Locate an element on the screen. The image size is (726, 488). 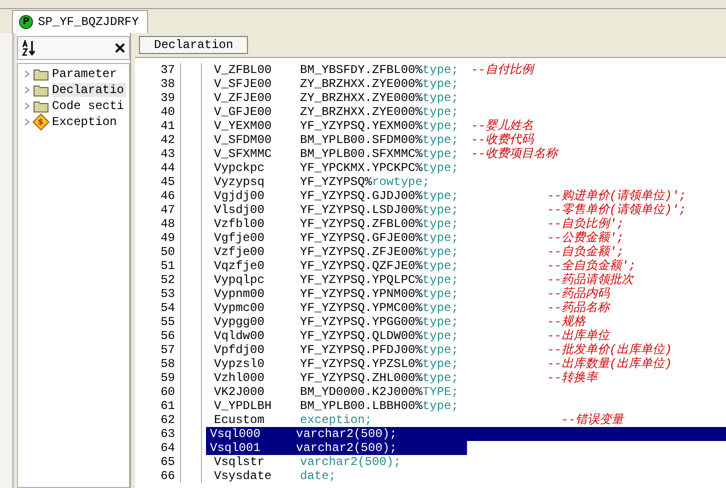
line-number: 43 is located at coordinates (167, 154).